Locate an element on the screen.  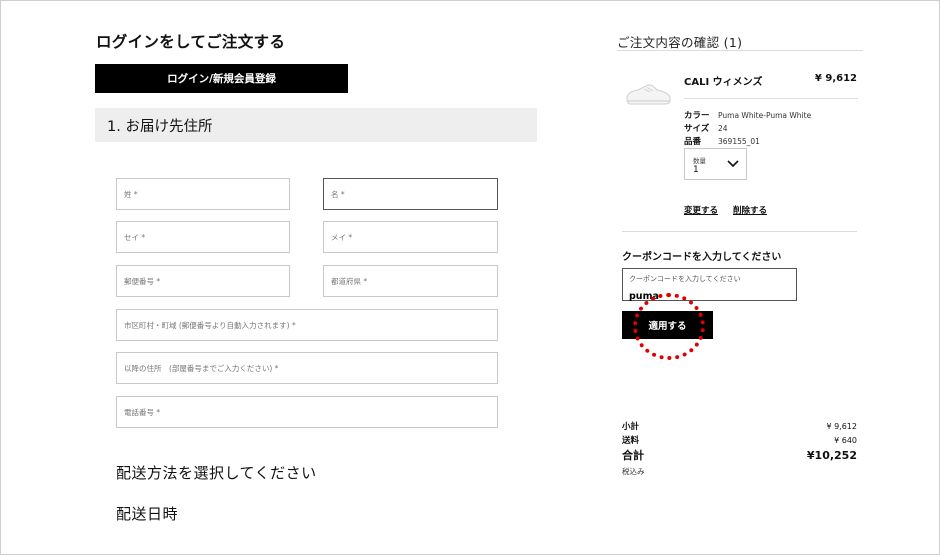
shipping-method-title: 配送方法を選択してください is located at coordinates (216, 473).